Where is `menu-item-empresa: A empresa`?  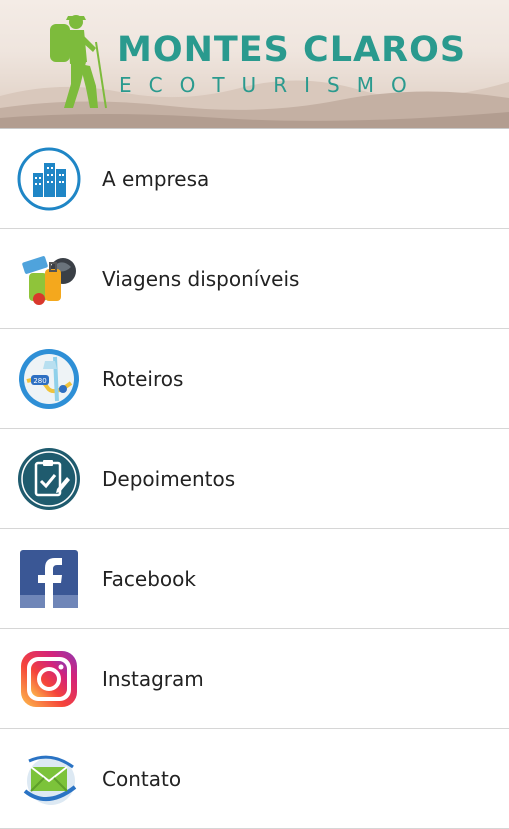
menu-item-empresa: A empresa is located at coordinates (254, 179).